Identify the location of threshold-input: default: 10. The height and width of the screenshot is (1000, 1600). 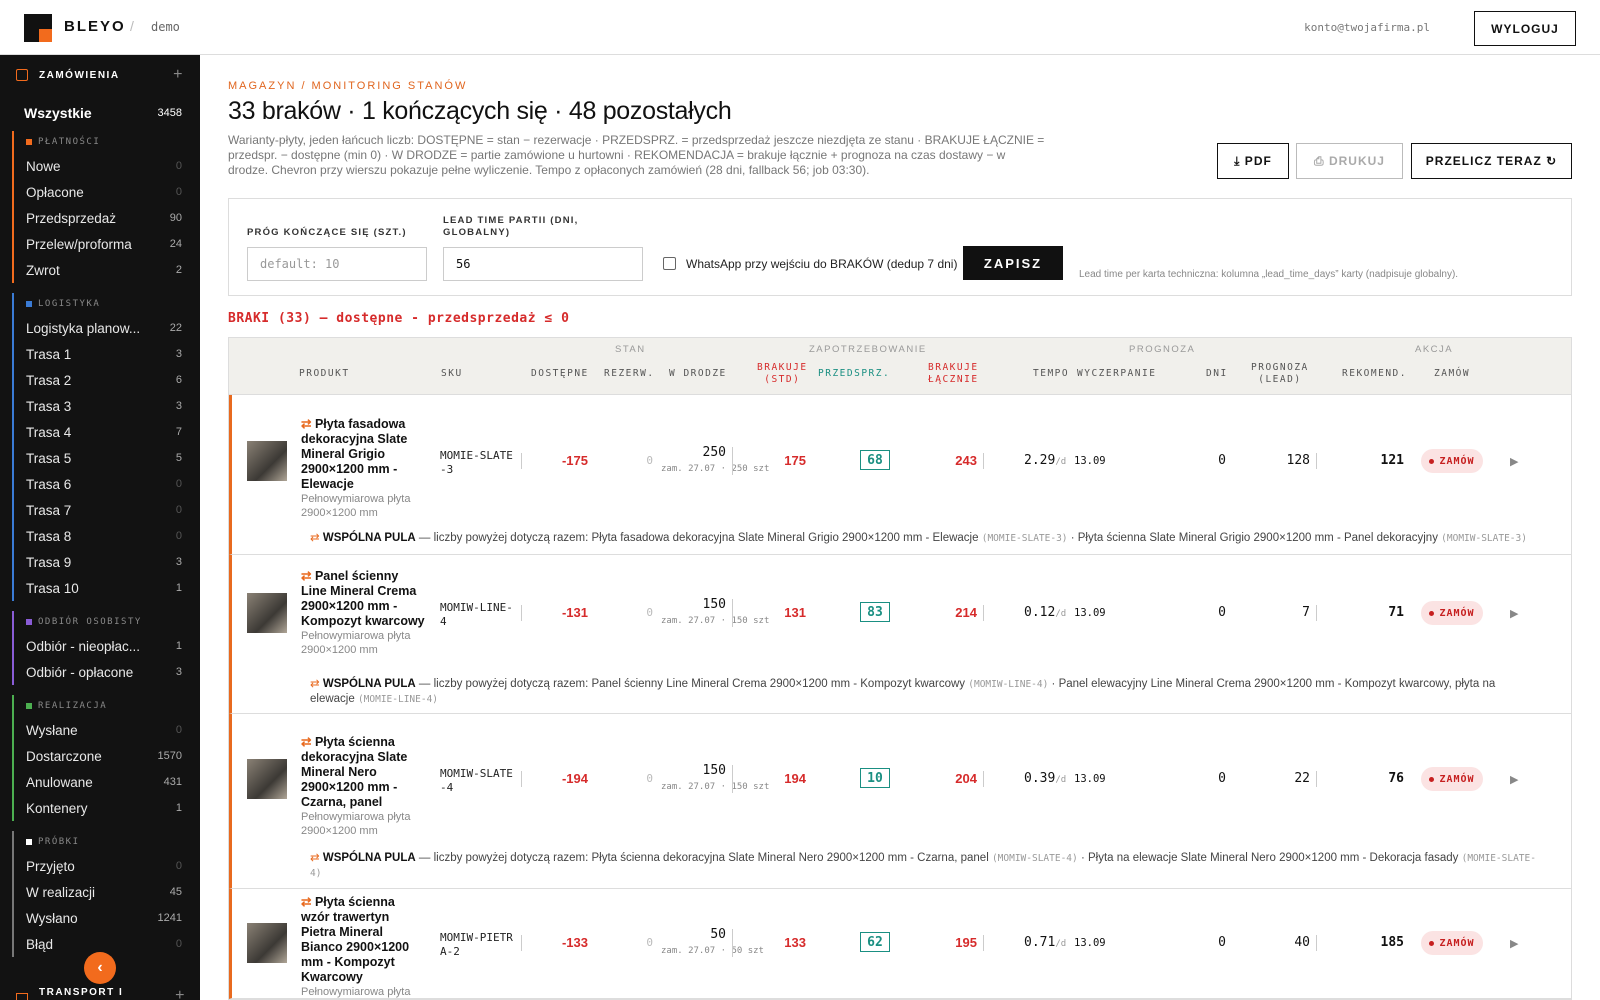
(337, 264).